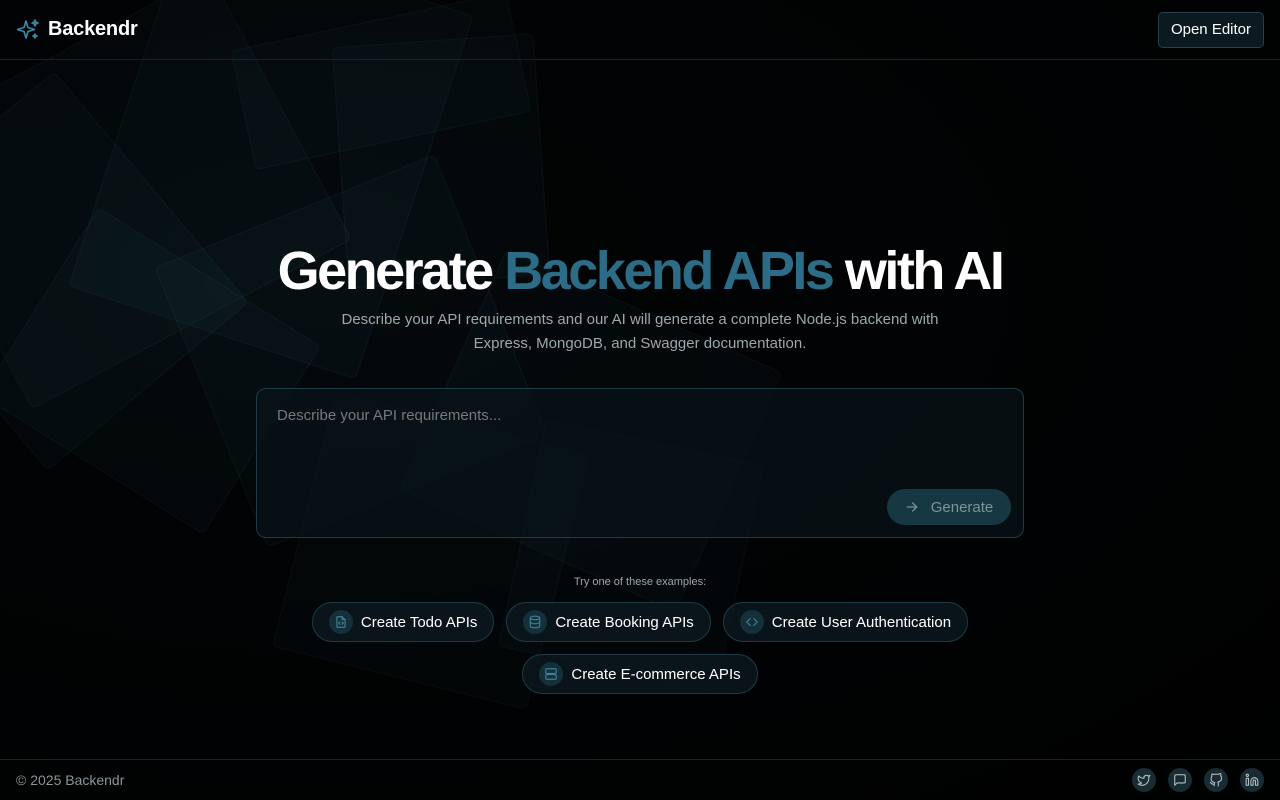 The width and height of the screenshot is (1280, 800). I want to click on example-chip-todo: Create Todo APIs, so click(403, 622).